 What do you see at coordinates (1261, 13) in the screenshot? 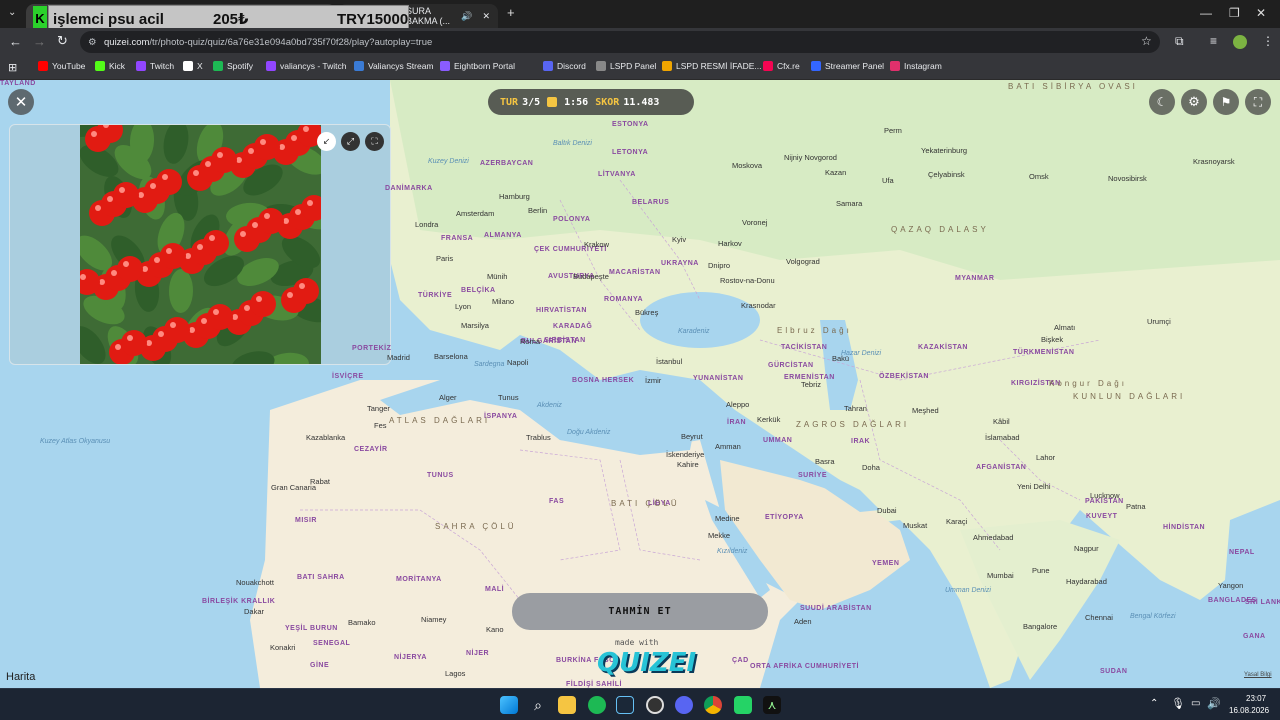
I see `close-window-icon: ✕` at bounding box center [1261, 13].